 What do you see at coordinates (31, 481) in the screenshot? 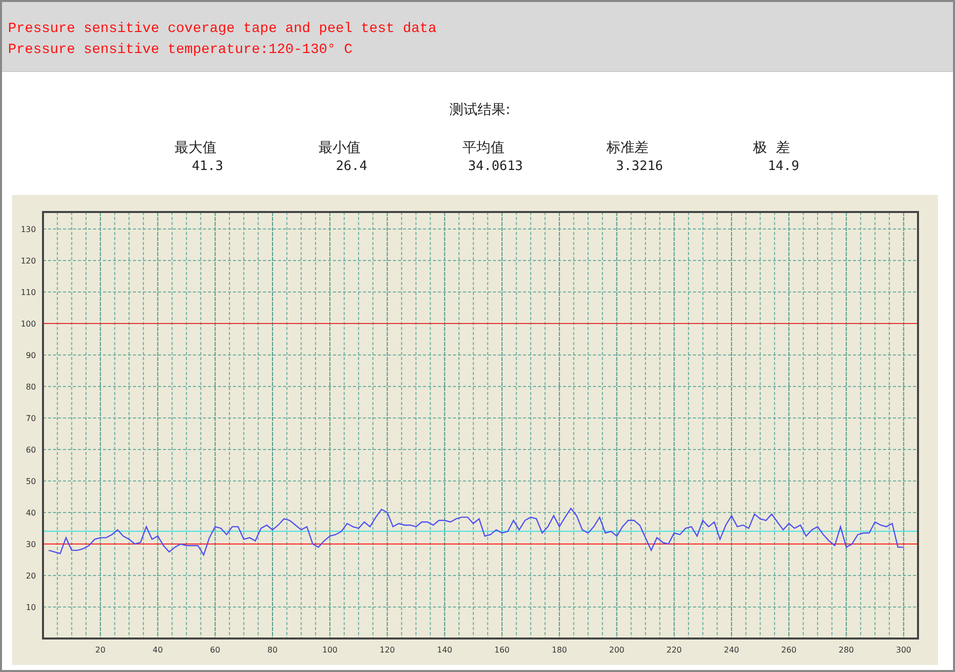
I see `y-tick-label: 50` at bounding box center [31, 481].